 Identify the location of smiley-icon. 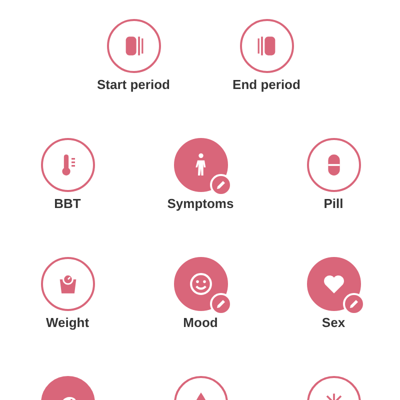
(201, 284).